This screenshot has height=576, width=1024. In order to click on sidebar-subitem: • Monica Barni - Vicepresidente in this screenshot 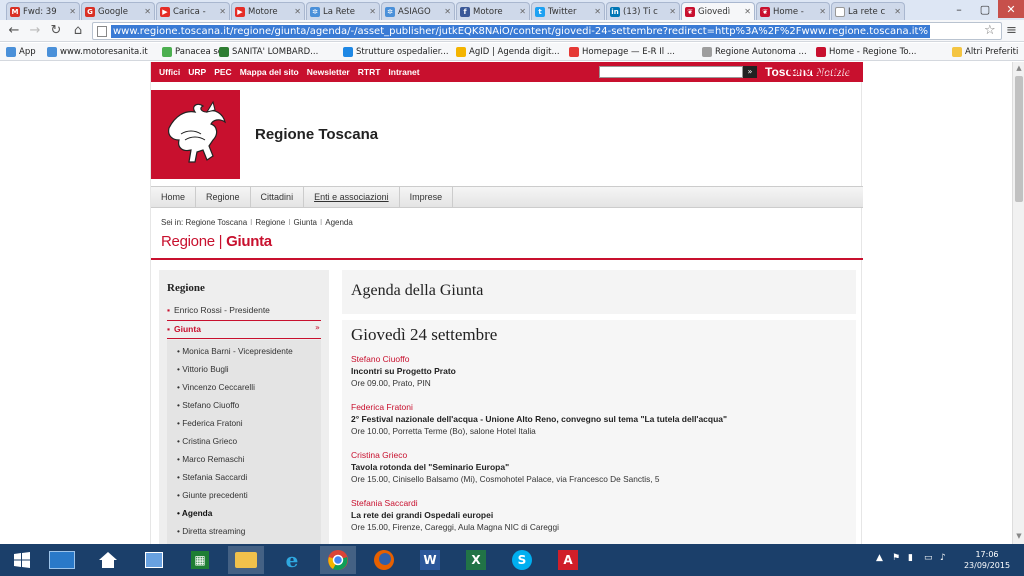, I will do `click(235, 351)`.